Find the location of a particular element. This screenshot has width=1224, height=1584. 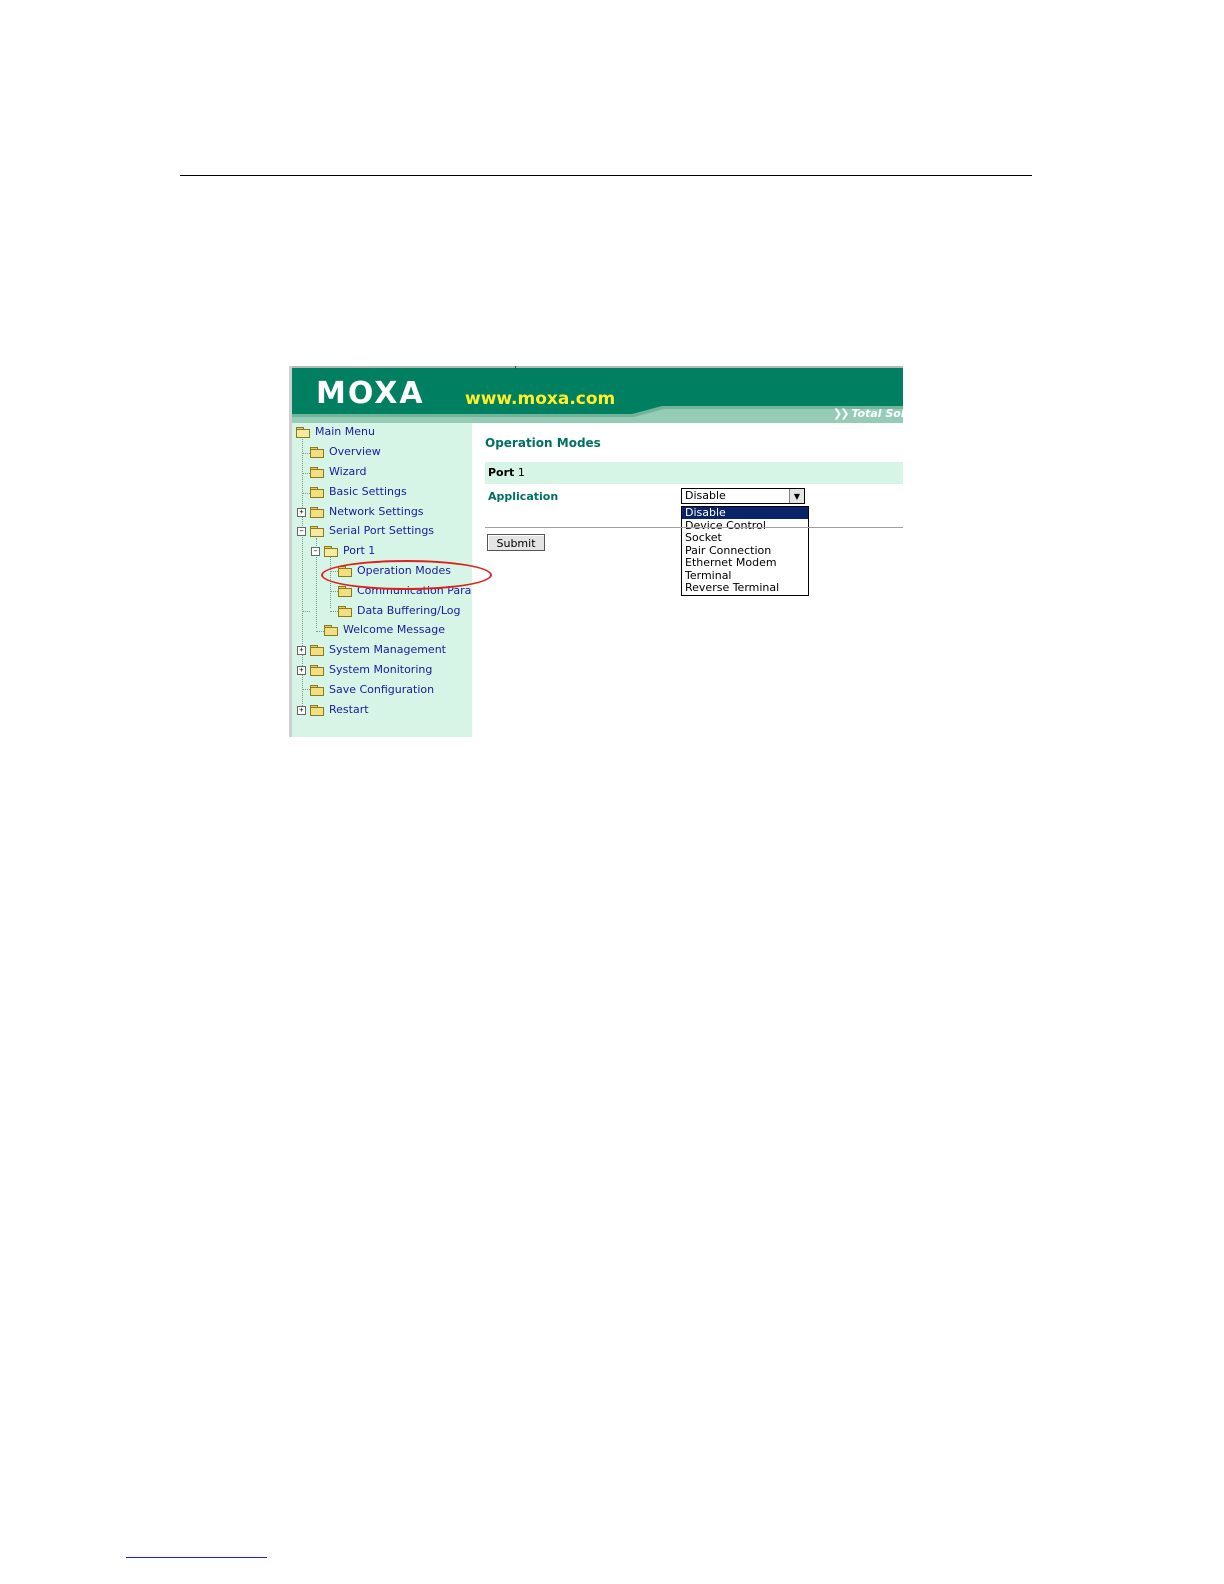

sidebar-item-save-configuration: Save Configuration is located at coordinates (372, 690).